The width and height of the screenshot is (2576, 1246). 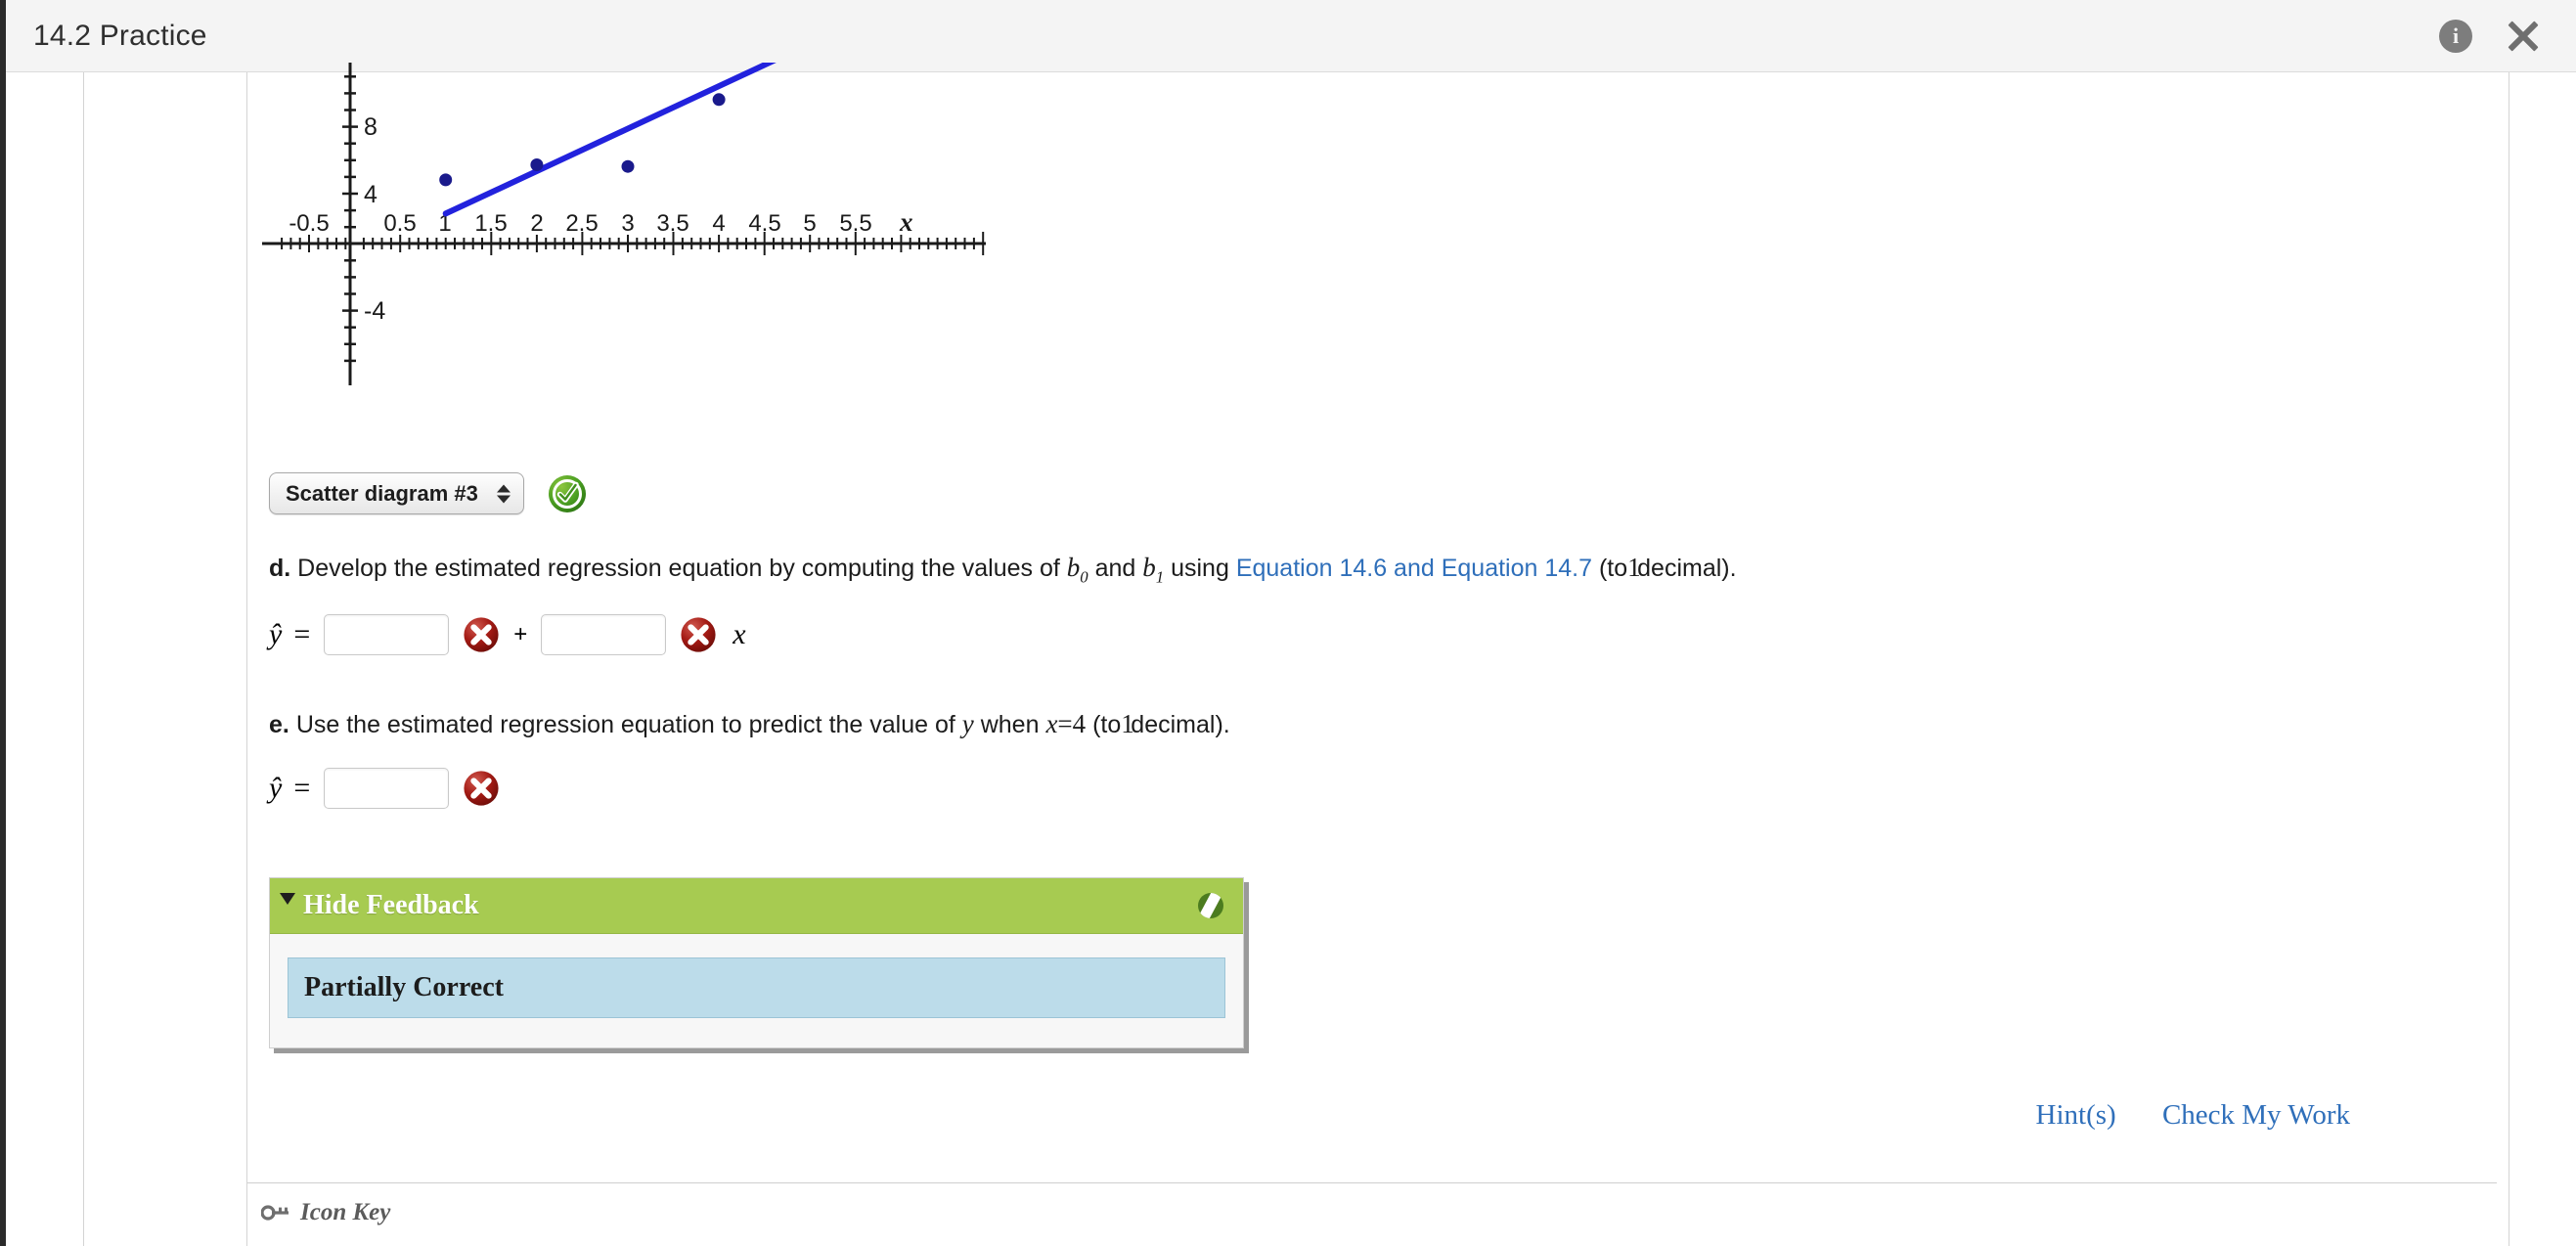 What do you see at coordinates (604, 634) in the screenshot?
I see `b1-input` at bounding box center [604, 634].